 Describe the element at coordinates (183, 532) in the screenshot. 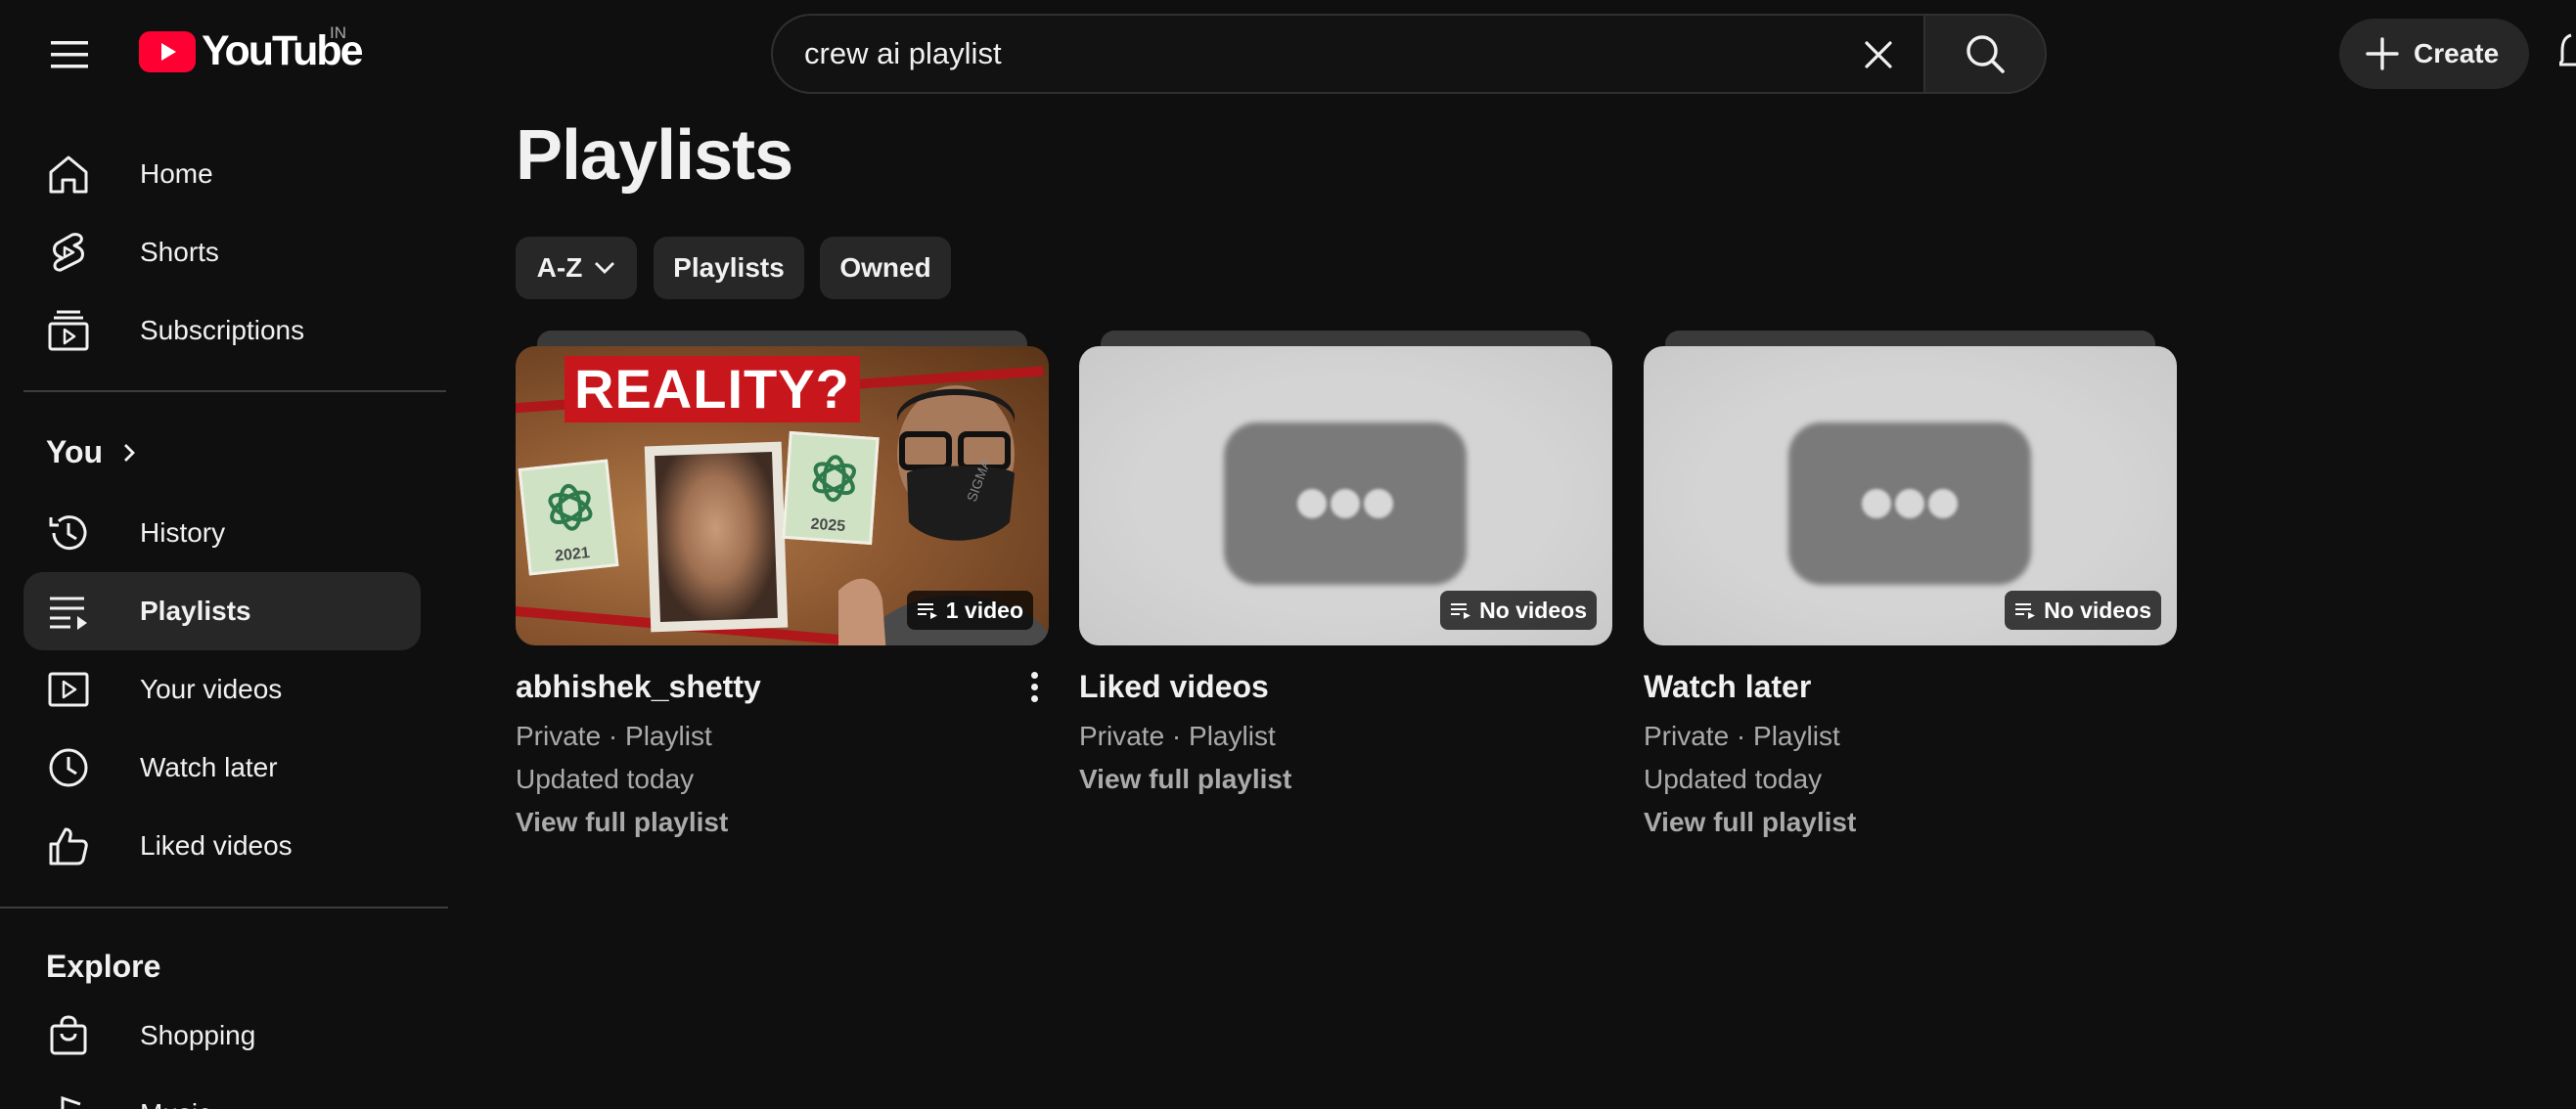

I see `sidebar-item-label: History` at that location.